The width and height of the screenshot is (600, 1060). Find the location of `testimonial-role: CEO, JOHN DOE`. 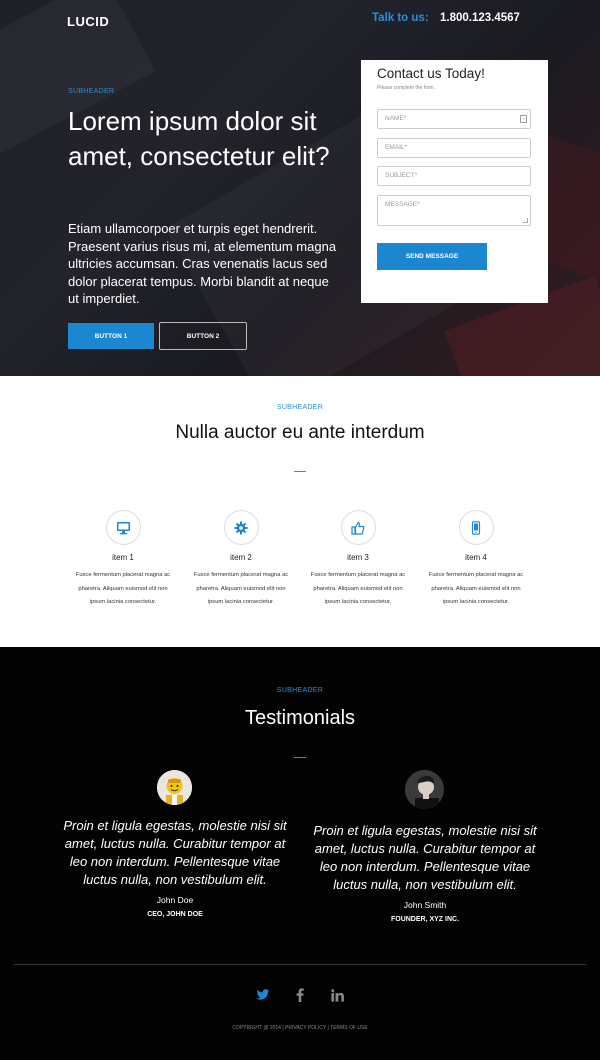

testimonial-role: CEO, JOHN DOE is located at coordinates (175, 914).